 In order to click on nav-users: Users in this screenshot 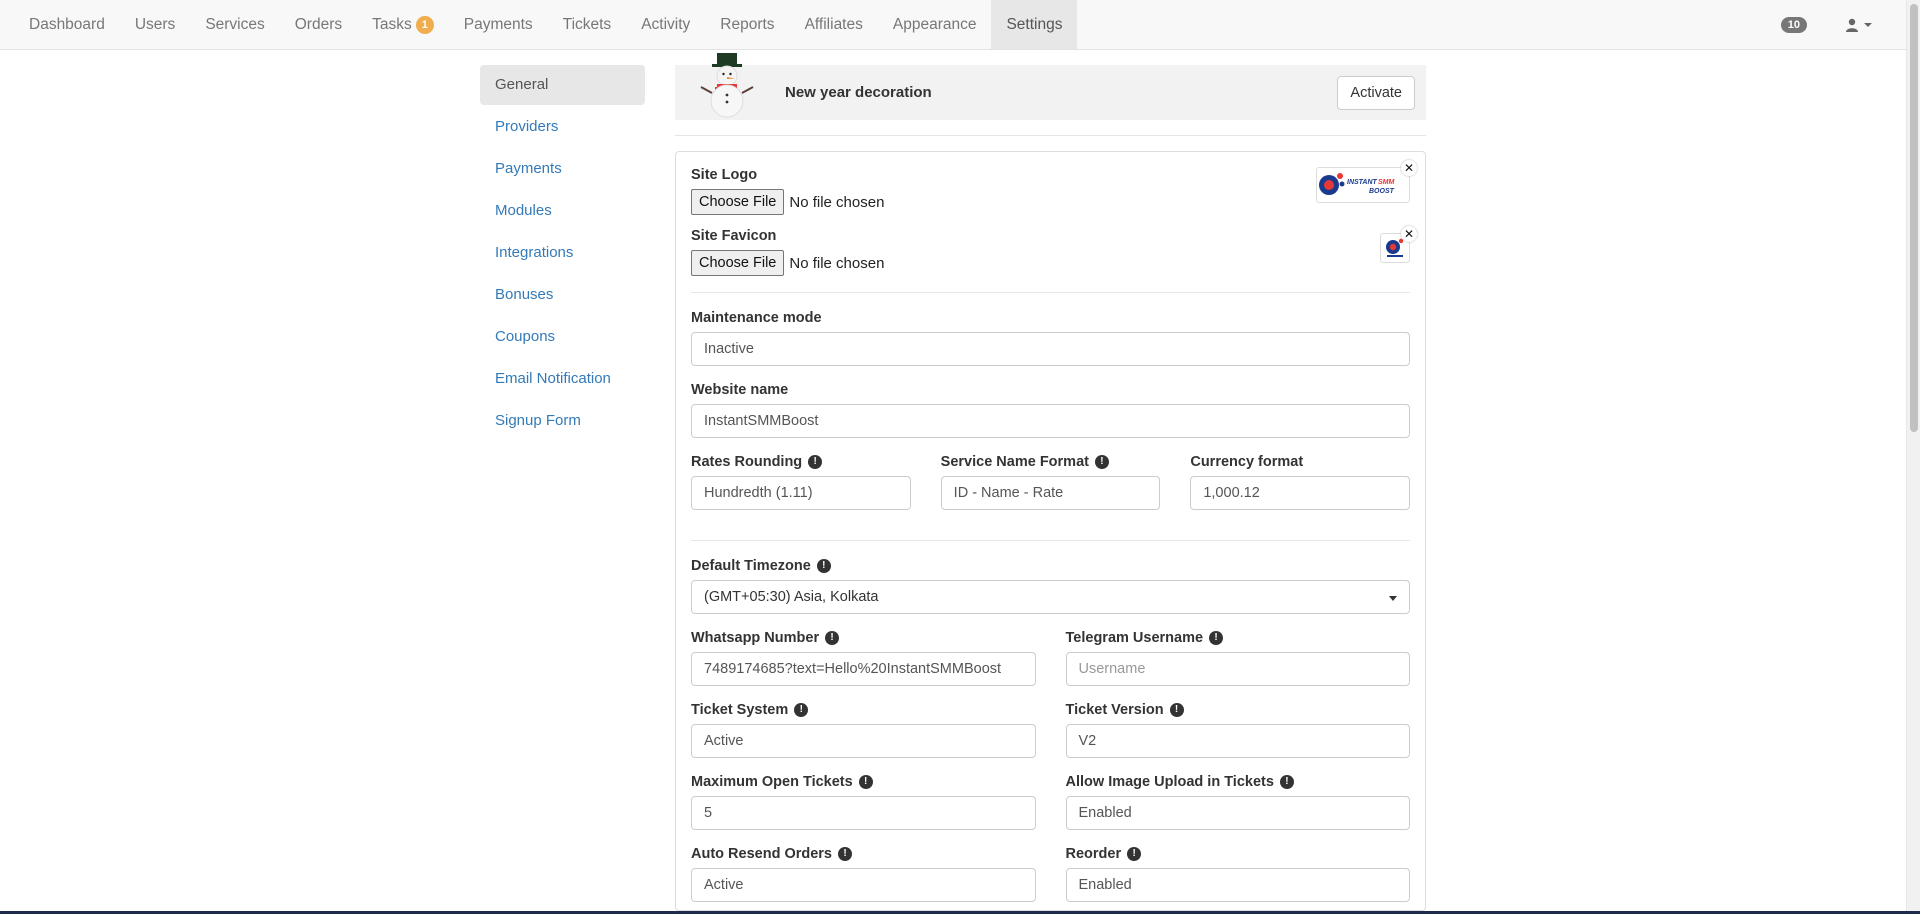, I will do `click(155, 24)`.